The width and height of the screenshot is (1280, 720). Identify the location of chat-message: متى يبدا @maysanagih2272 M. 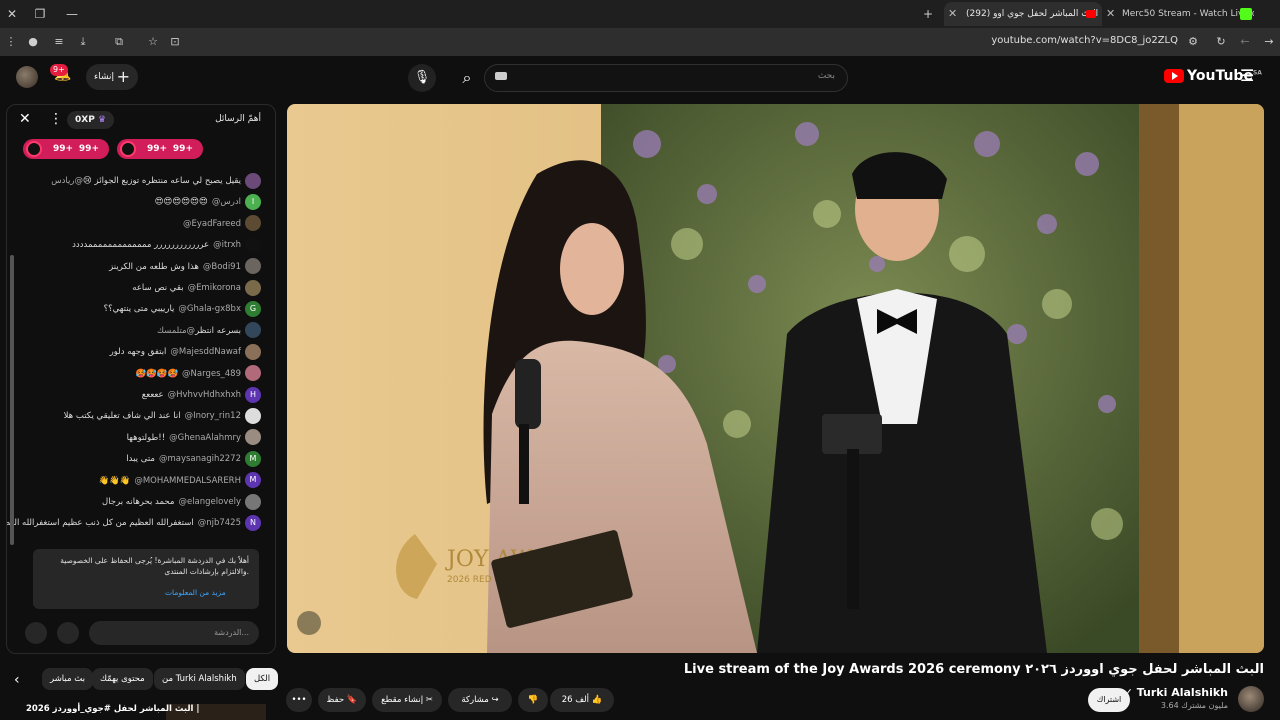
(193, 459).